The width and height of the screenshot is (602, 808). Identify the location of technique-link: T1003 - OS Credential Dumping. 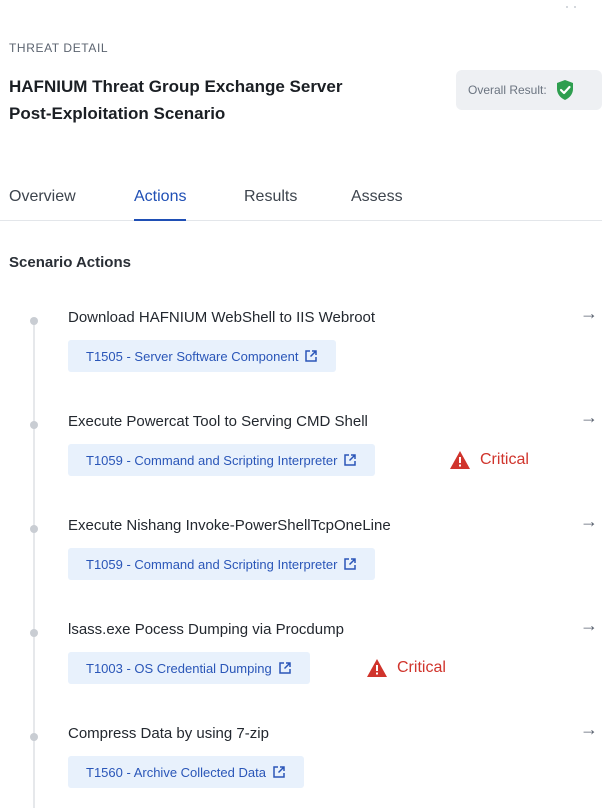
(189, 668).